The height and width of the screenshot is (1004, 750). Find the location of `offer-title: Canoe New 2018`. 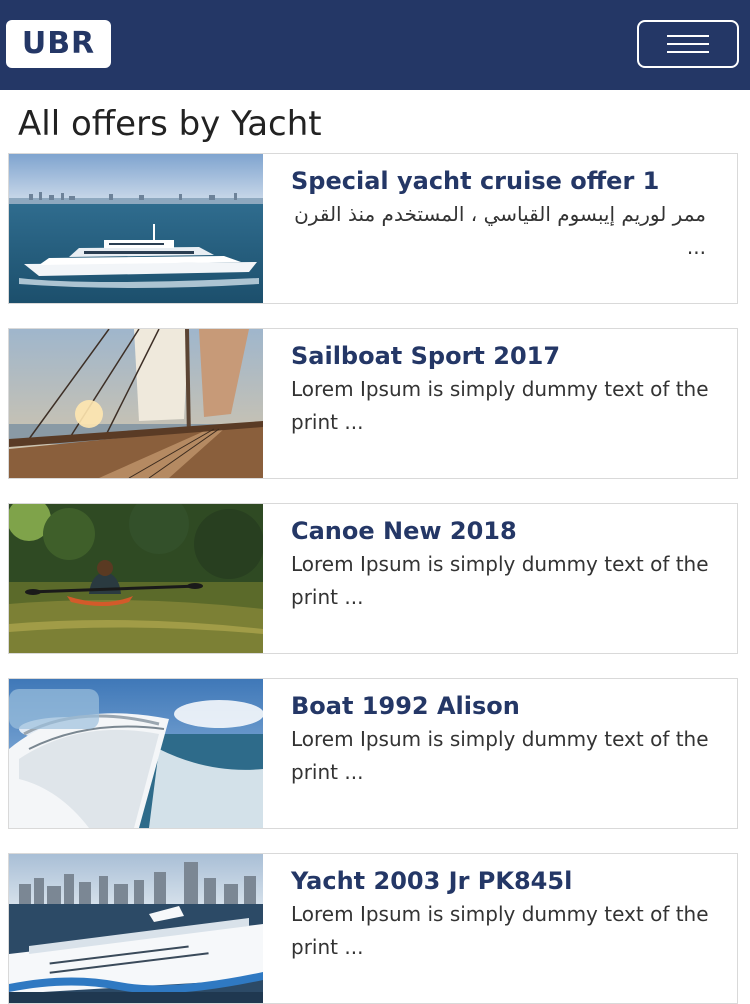

offer-title: Canoe New 2018 is located at coordinates (508, 531).